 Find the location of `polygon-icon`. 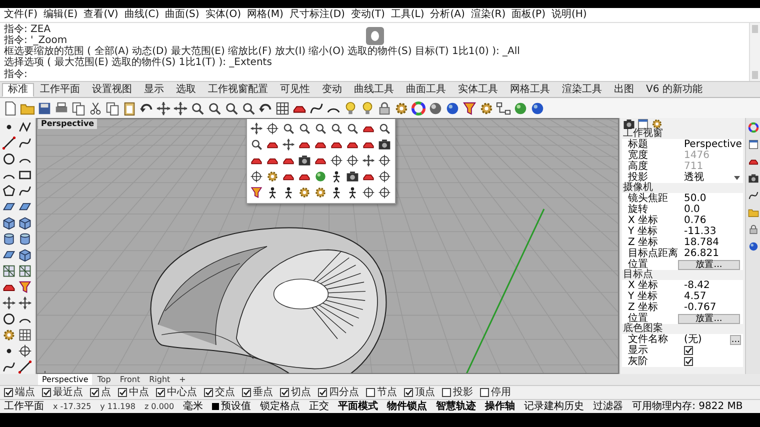

polygon-icon is located at coordinates (9, 191).